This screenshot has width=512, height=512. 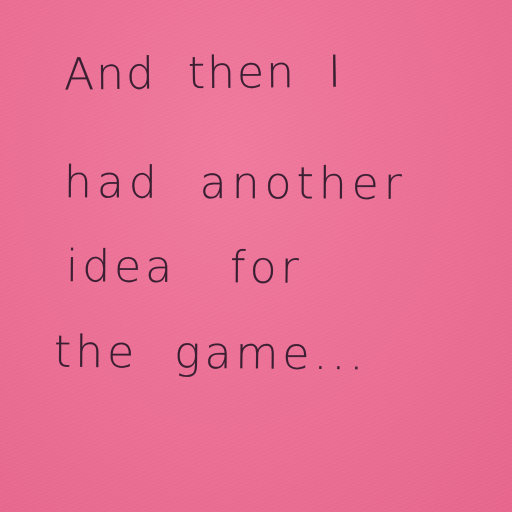 What do you see at coordinates (184, 267) in the screenshot?
I see `note-line-3: idea for` at bounding box center [184, 267].